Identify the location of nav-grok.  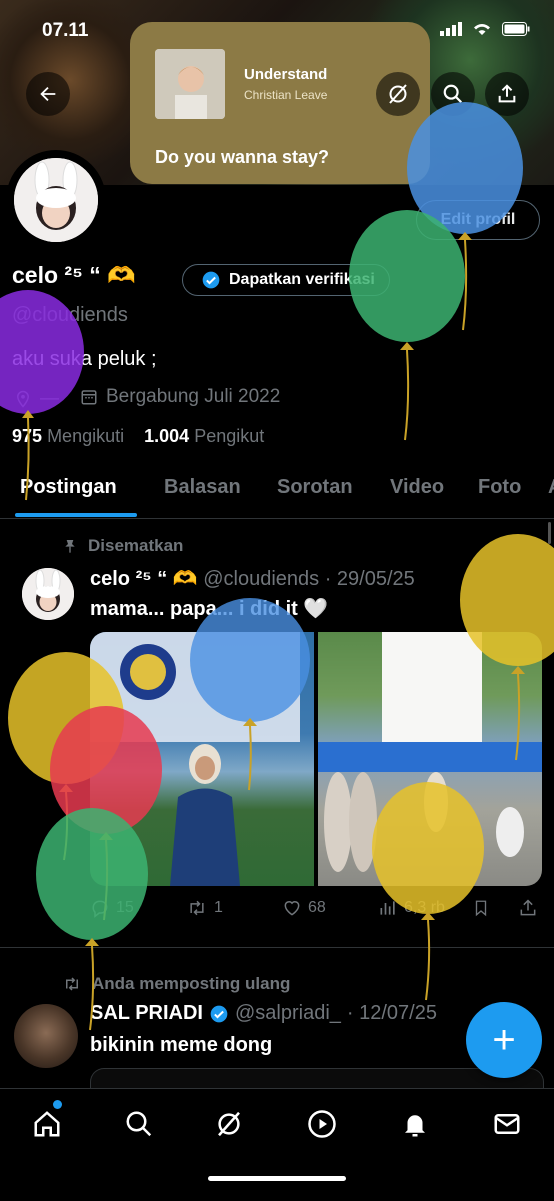
(229, 1124).